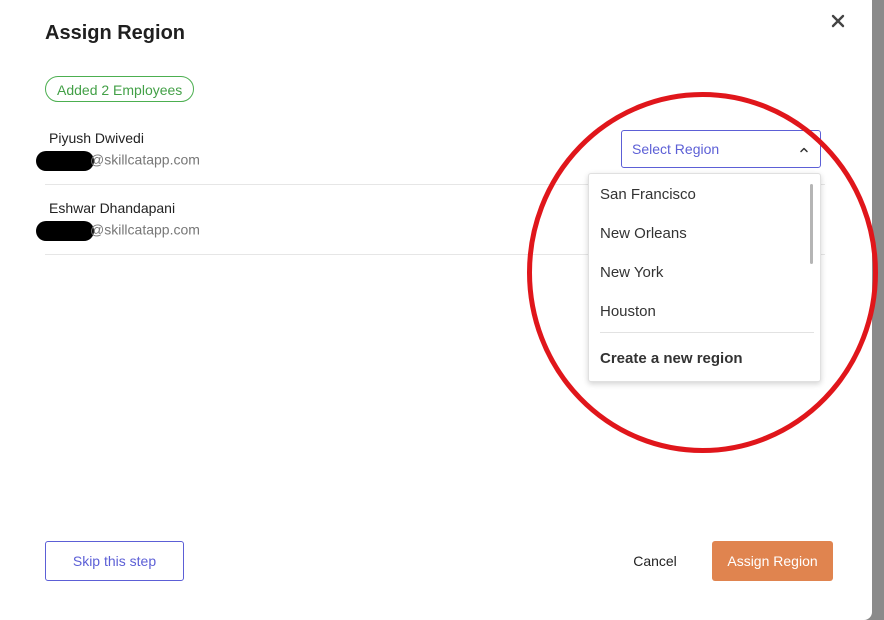  Describe the element at coordinates (811, 224) in the screenshot. I see `dropdown-scrollbar-thumb` at that location.